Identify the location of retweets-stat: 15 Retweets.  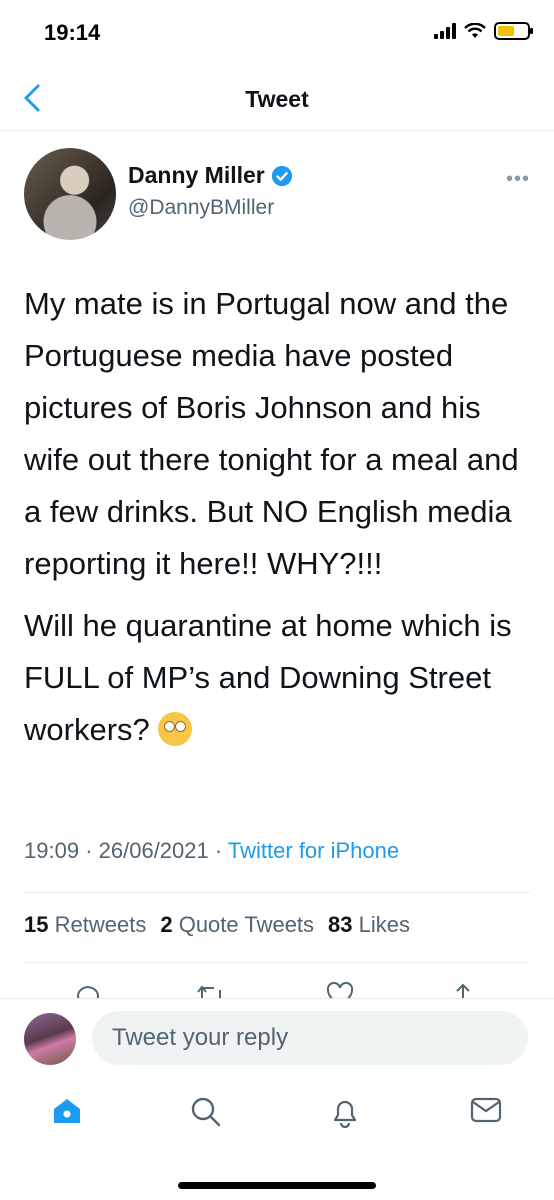
(85, 925).